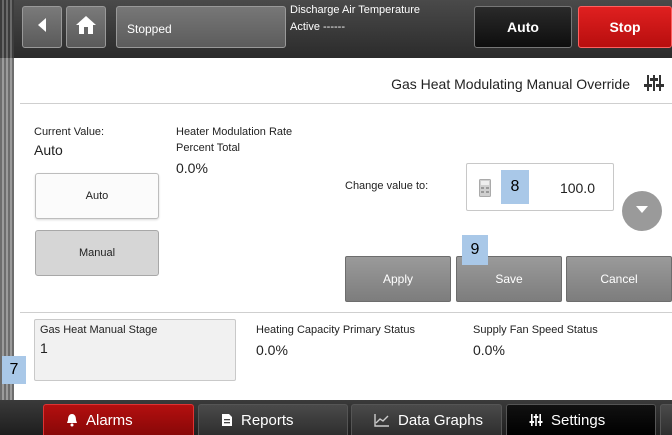  Describe the element at coordinates (272, 350) in the screenshot. I see `capacity-value: 0.0%` at that location.